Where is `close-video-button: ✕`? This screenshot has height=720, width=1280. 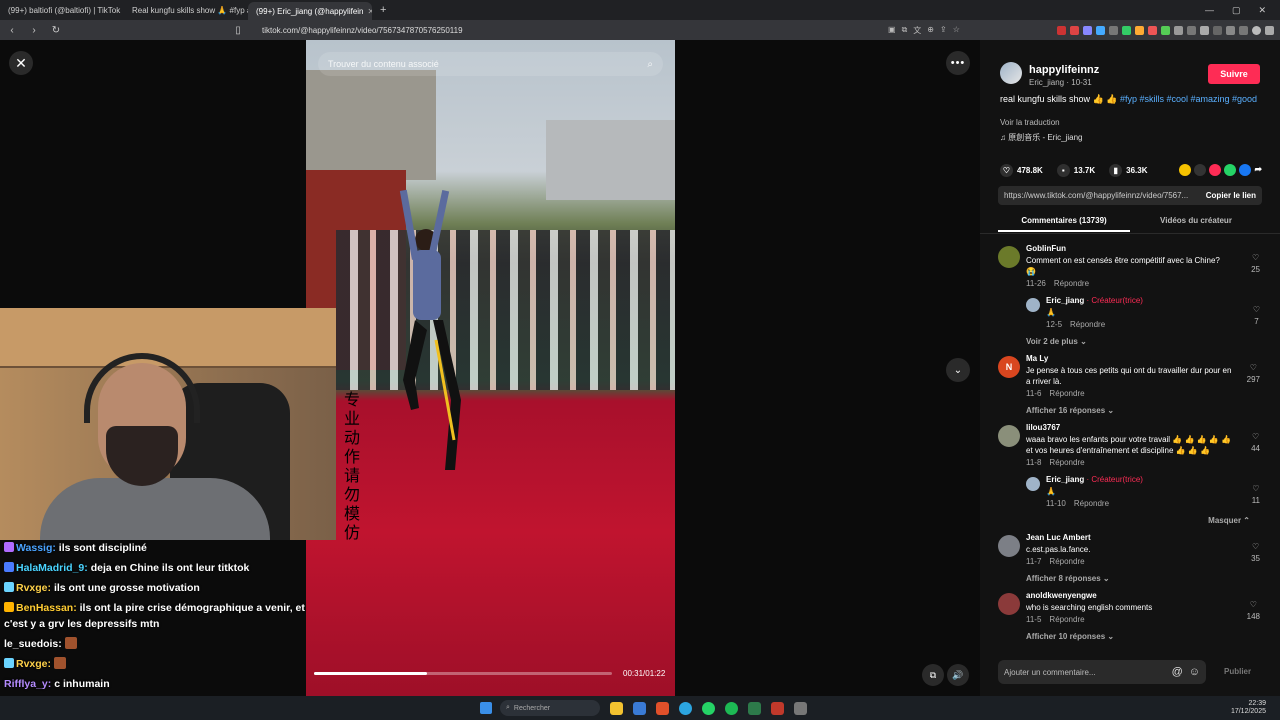
close-video-button: ✕ is located at coordinates (21, 63).